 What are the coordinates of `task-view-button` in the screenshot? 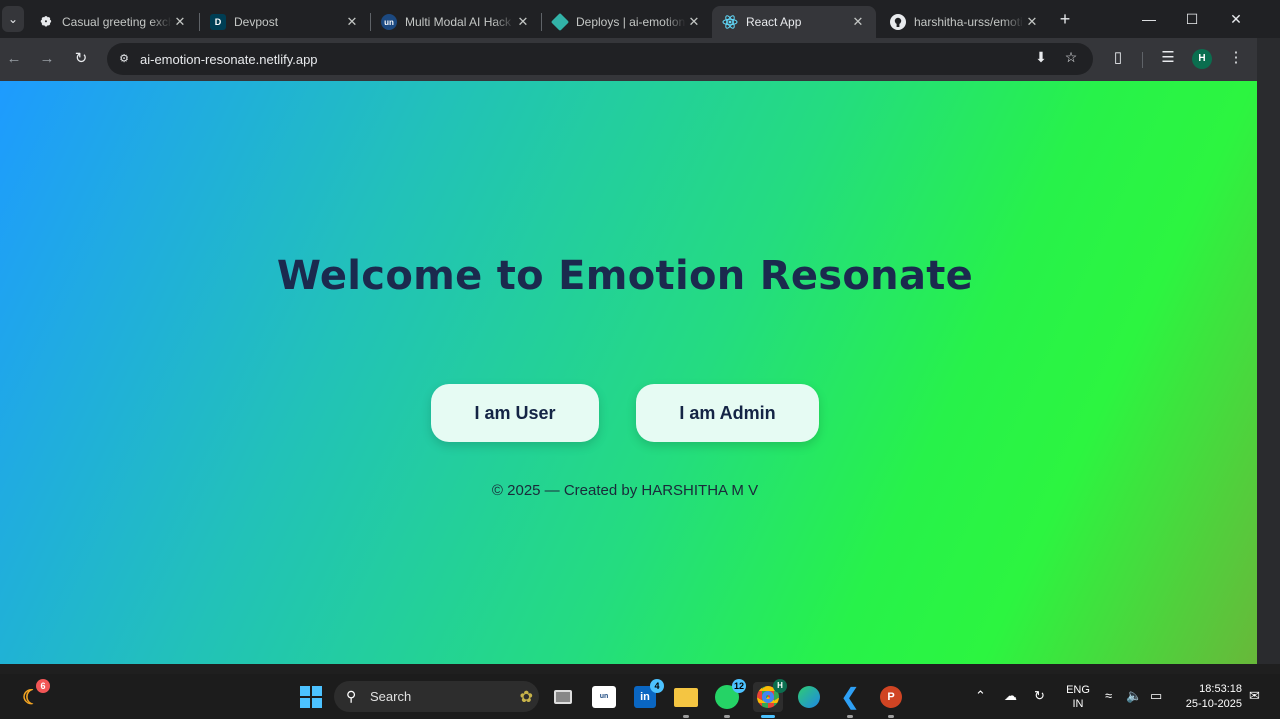 It's located at (563, 697).